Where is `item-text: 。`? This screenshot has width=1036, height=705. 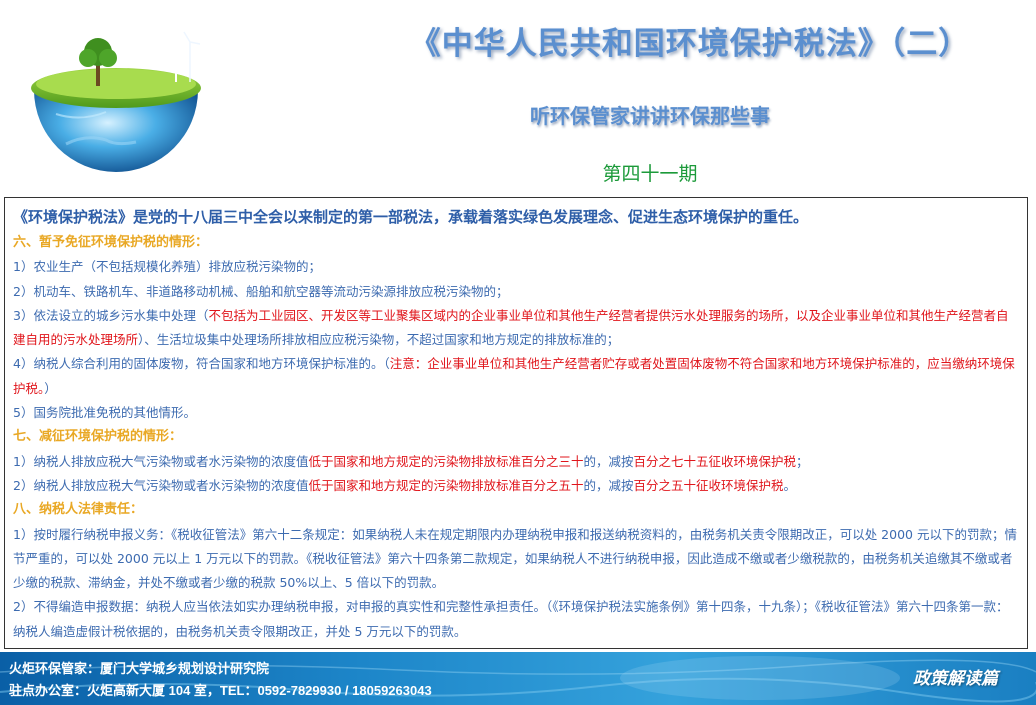
item-text: 。 is located at coordinates (790, 485).